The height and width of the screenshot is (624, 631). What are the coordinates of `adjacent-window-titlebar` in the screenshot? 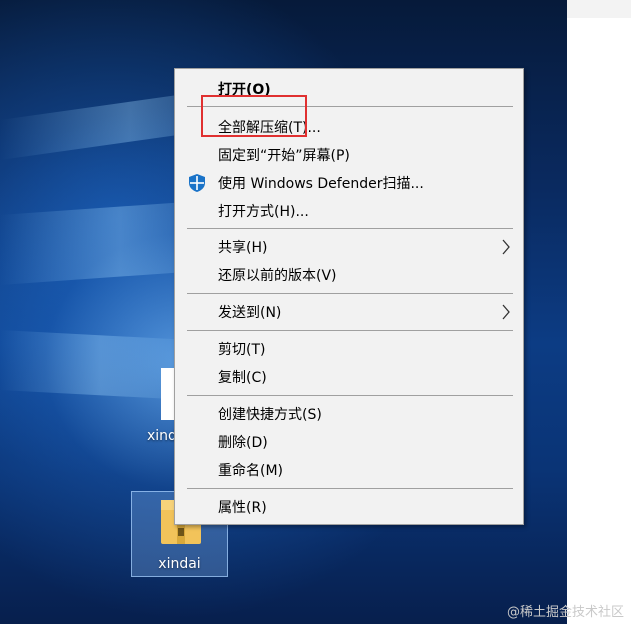 It's located at (599, 9).